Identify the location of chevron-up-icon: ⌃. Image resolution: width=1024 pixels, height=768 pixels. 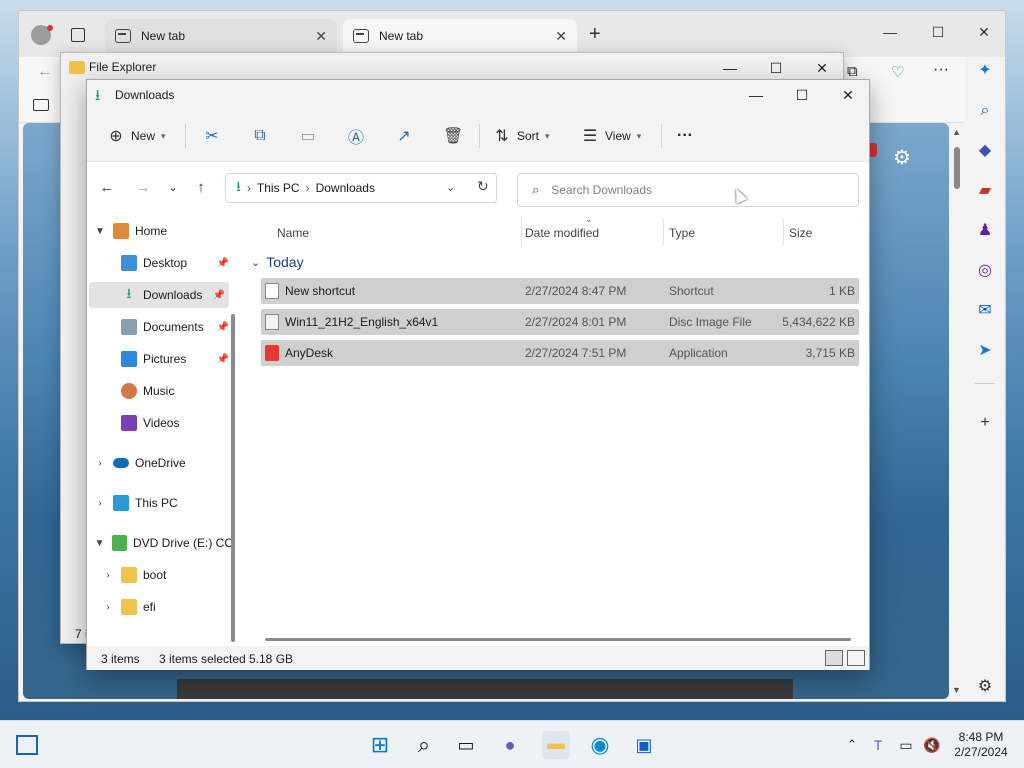
(852, 745).